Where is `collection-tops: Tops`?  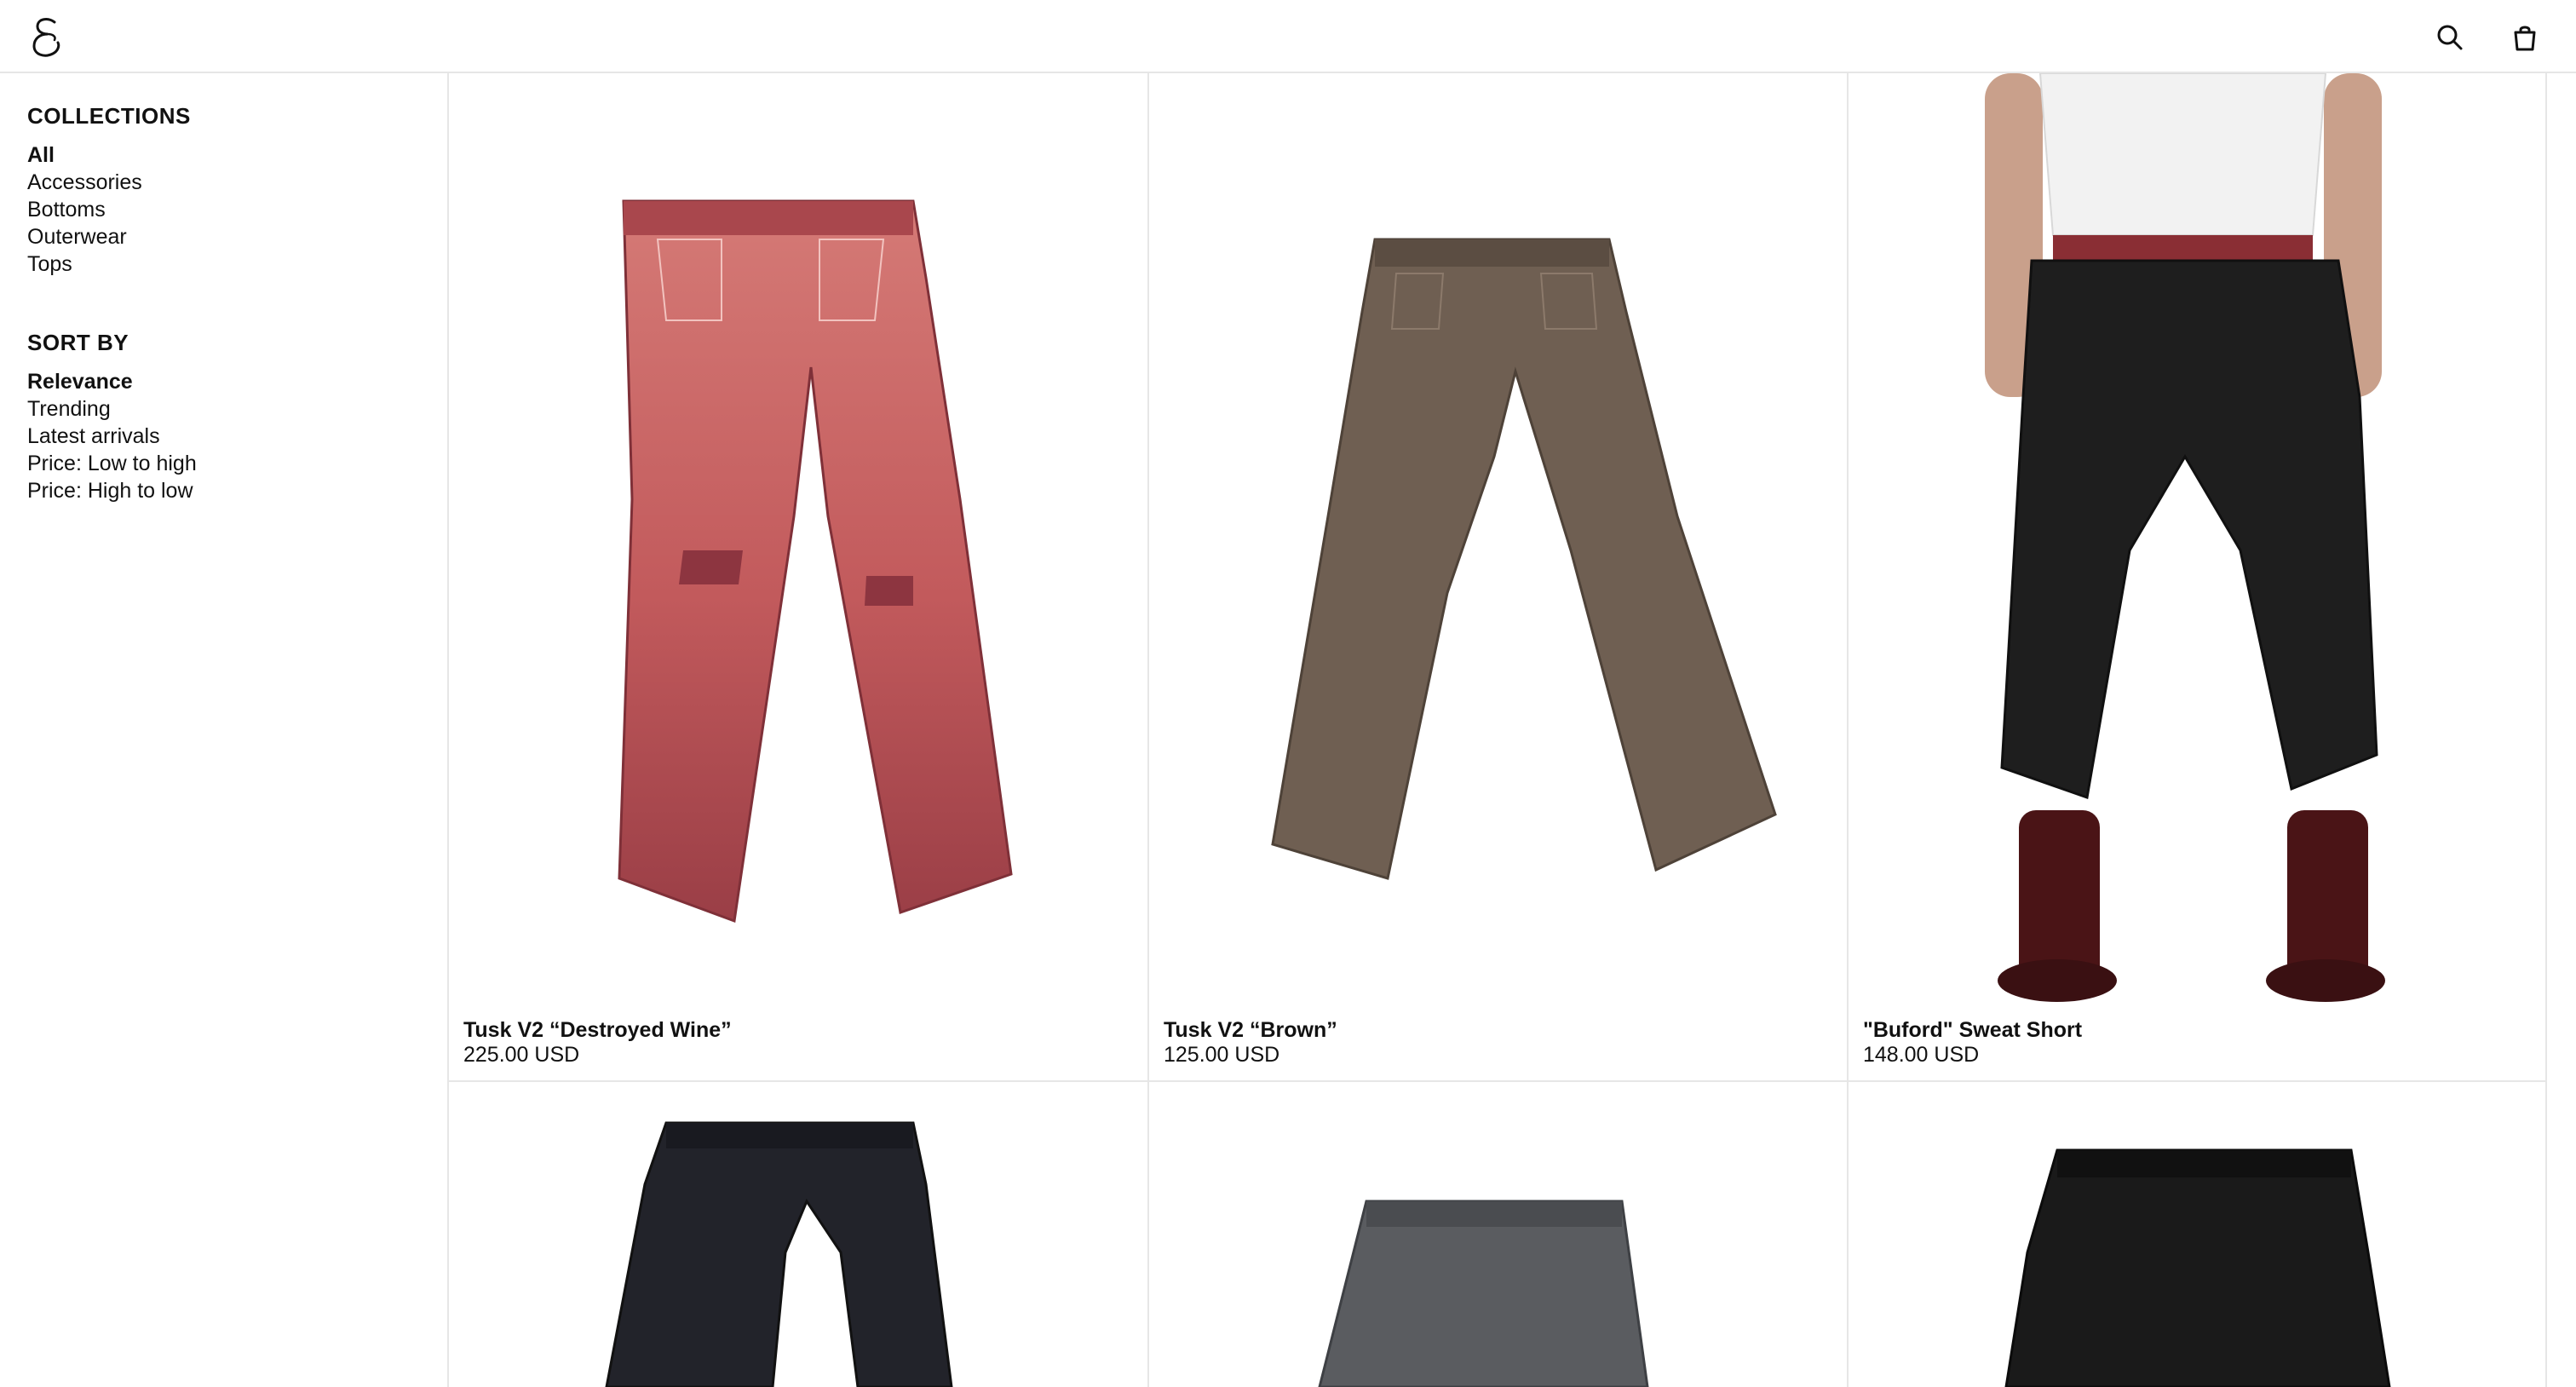 collection-tops: Tops is located at coordinates (223, 264).